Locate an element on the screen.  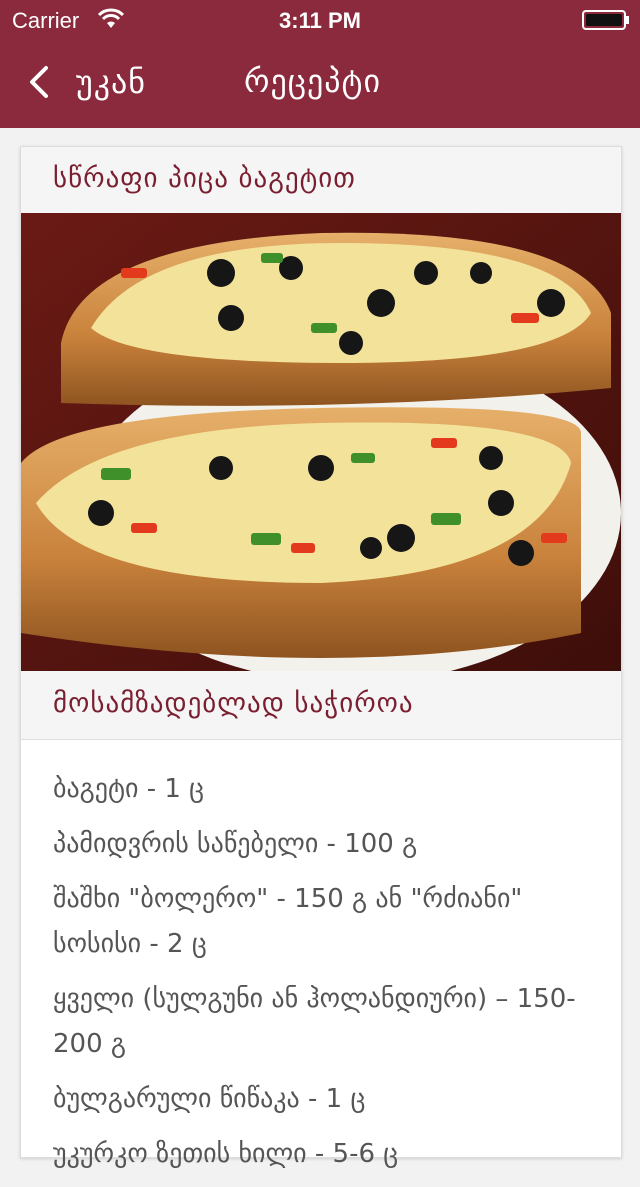
ingredient-item: უკურკო ზეთის ხილი - 5-6 ც is located at coordinates (226, 1154).